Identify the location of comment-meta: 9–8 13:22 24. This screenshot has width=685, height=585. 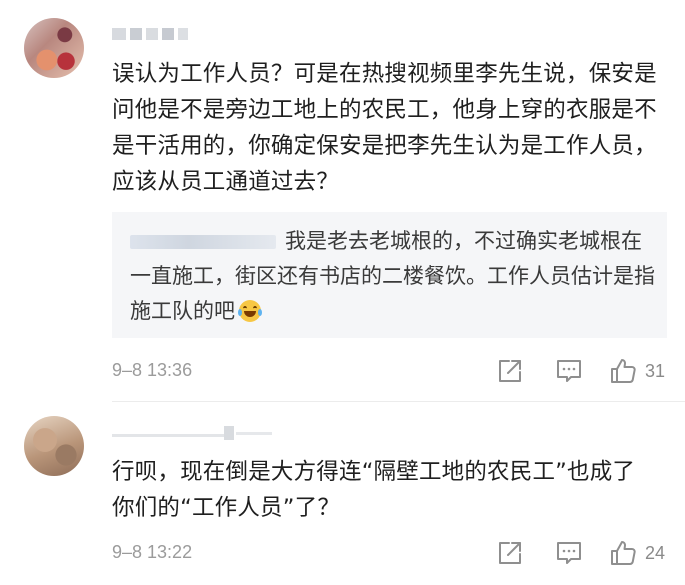
(392, 553).